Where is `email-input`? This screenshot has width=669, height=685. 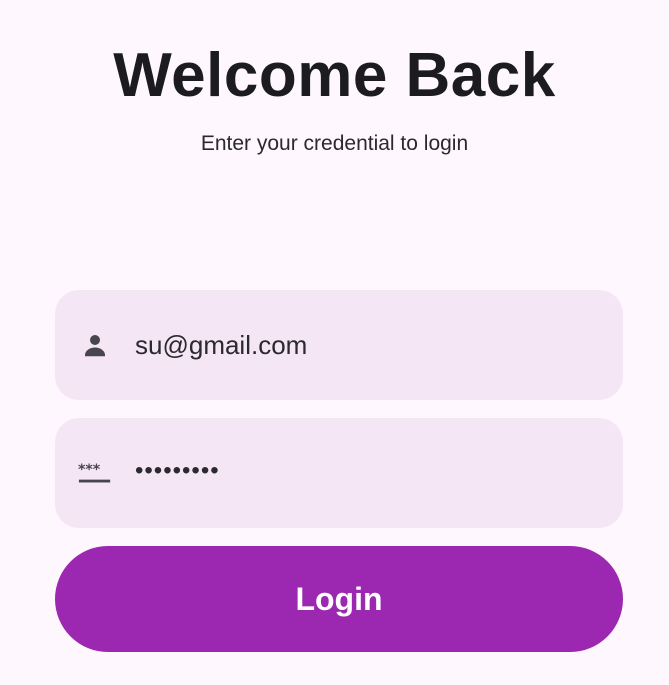 email-input is located at coordinates (369, 345).